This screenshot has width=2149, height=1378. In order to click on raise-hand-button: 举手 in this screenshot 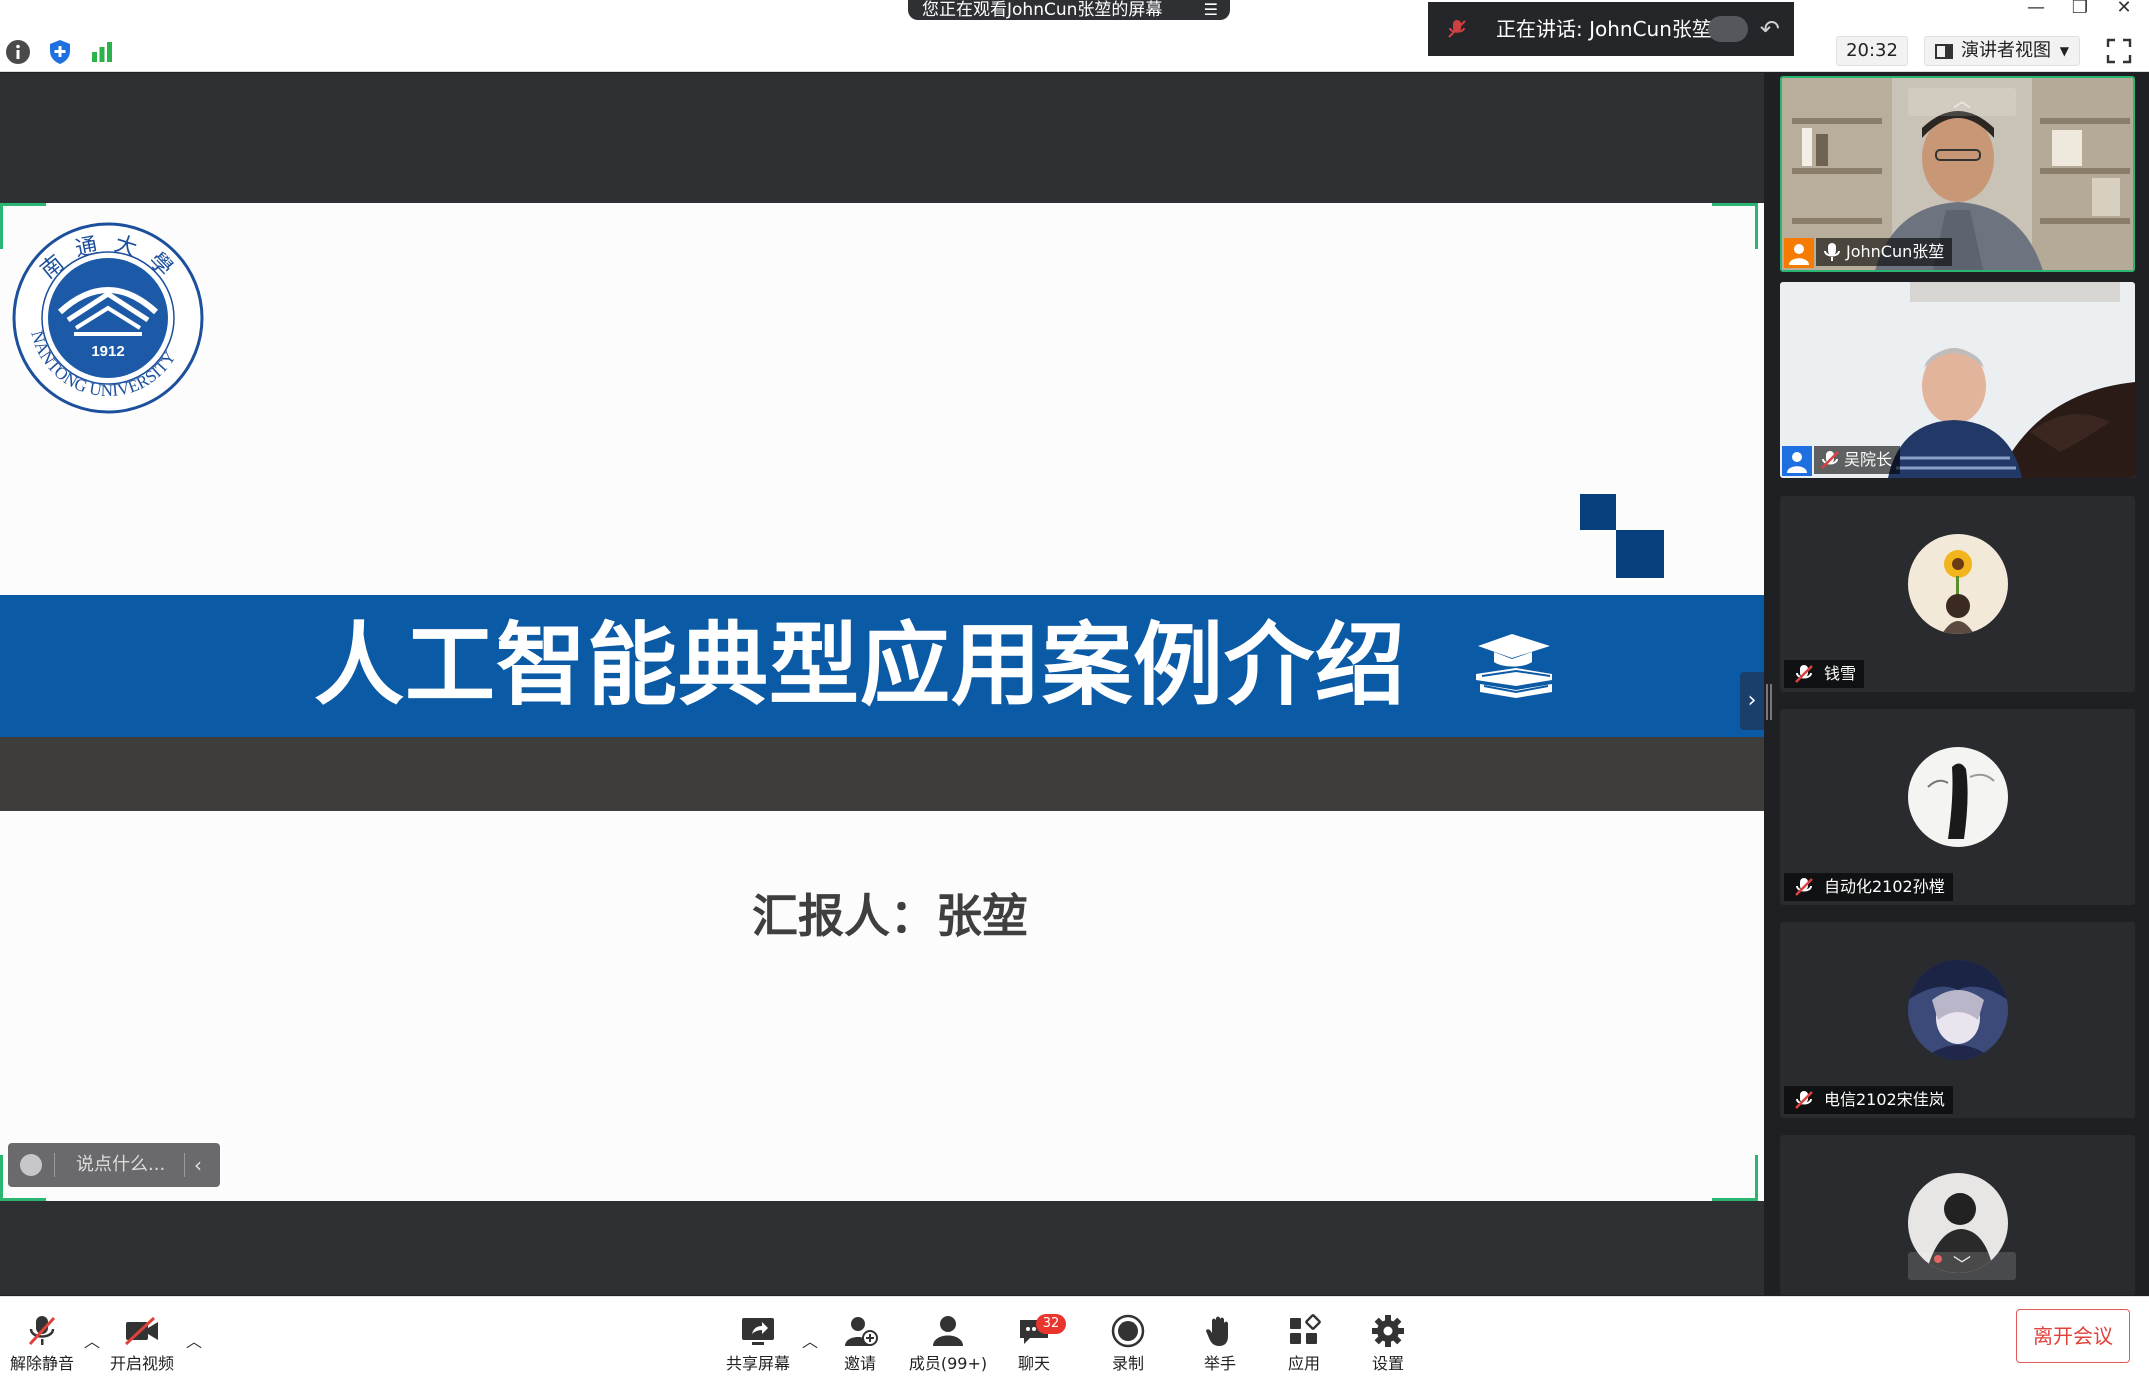, I will do `click(1220, 1344)`.